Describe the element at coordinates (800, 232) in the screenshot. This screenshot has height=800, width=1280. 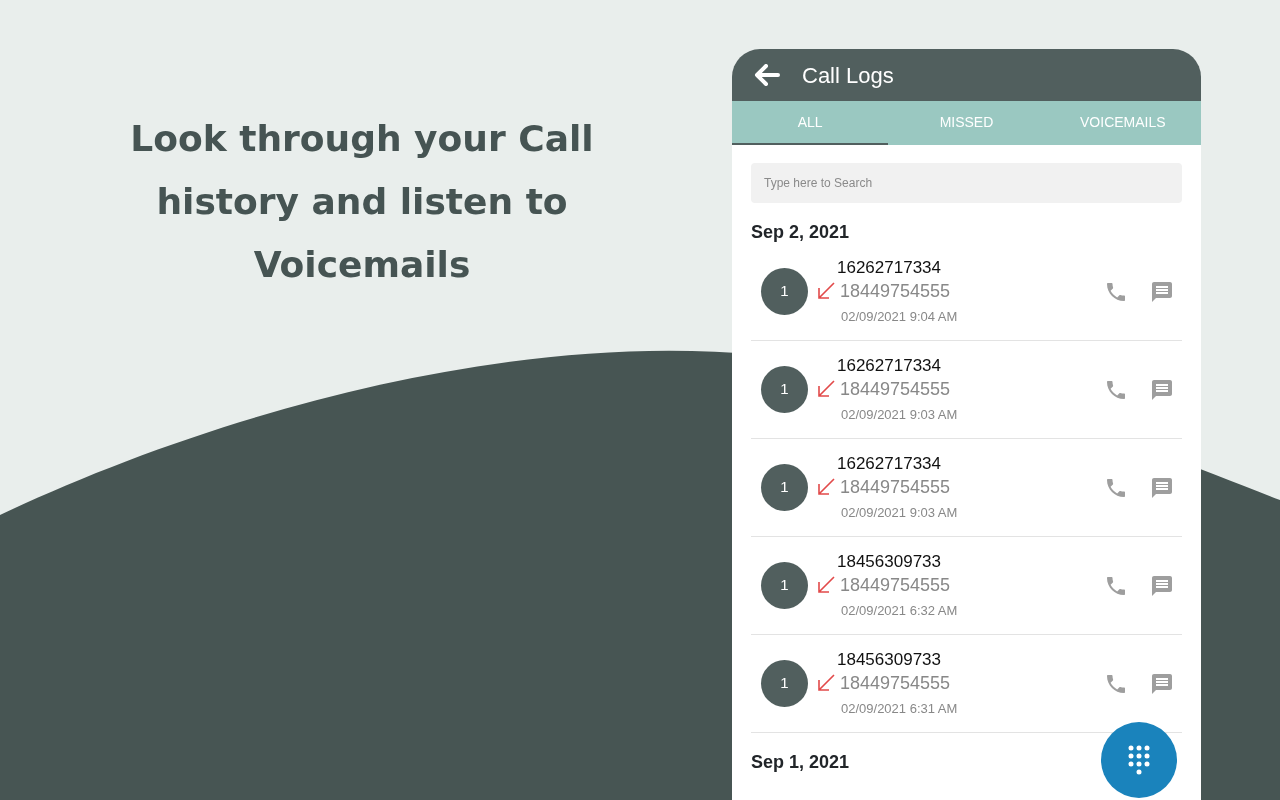
I see `date-heading: Sep 2, 2021` at that location.